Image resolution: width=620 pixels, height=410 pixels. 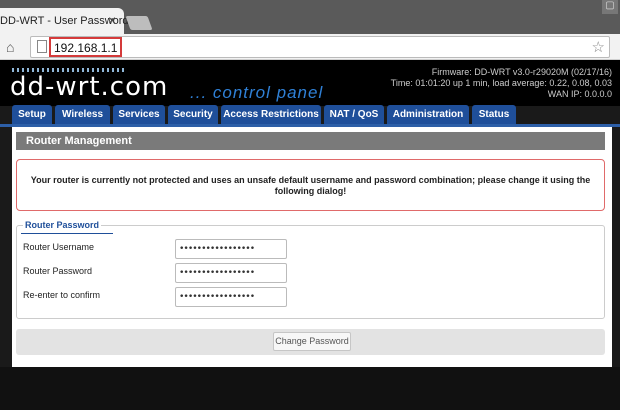 What do you see at coordinates (32, 114) in the screenshot?
I see `tab-setup: Setup` at bounding box center [32, 114].